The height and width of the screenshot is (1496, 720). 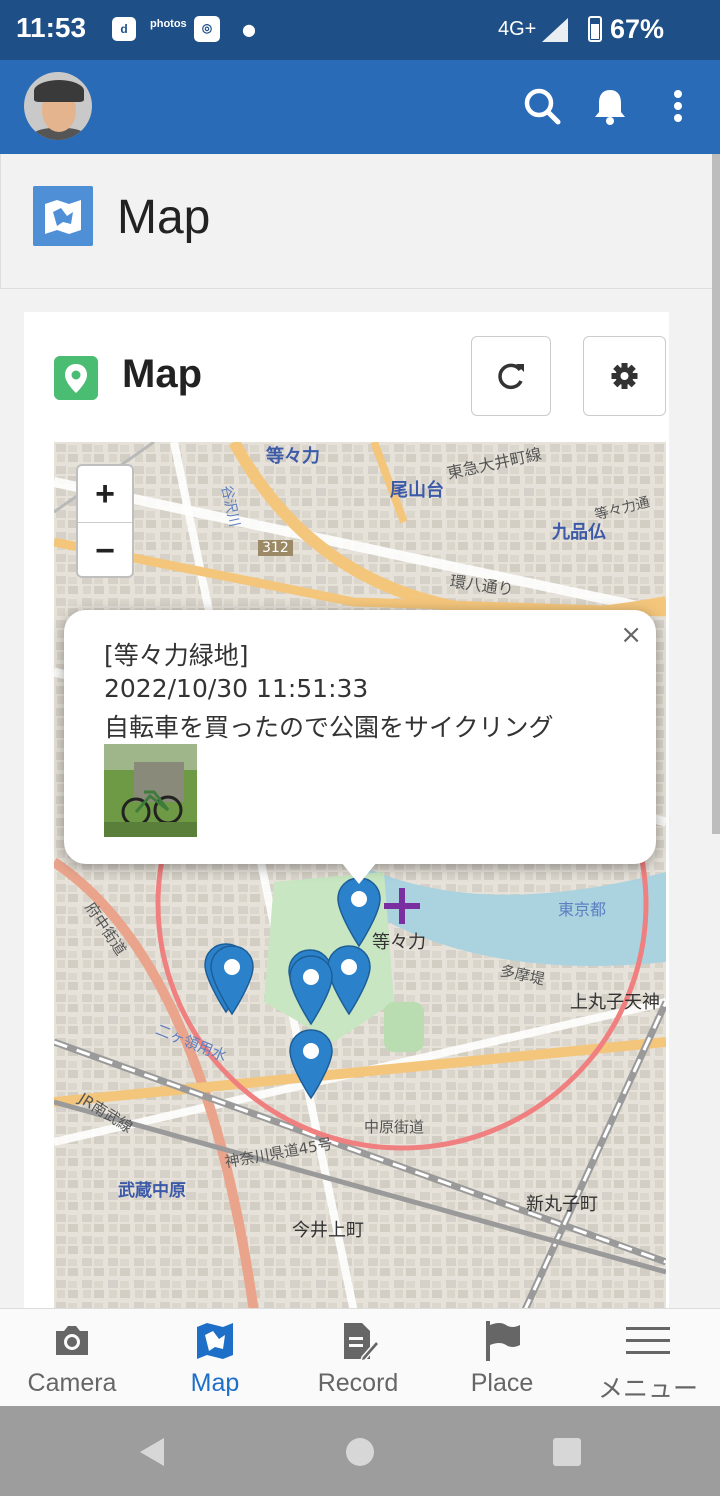 I want to click on record-icon, so click(x=362, y=1343).